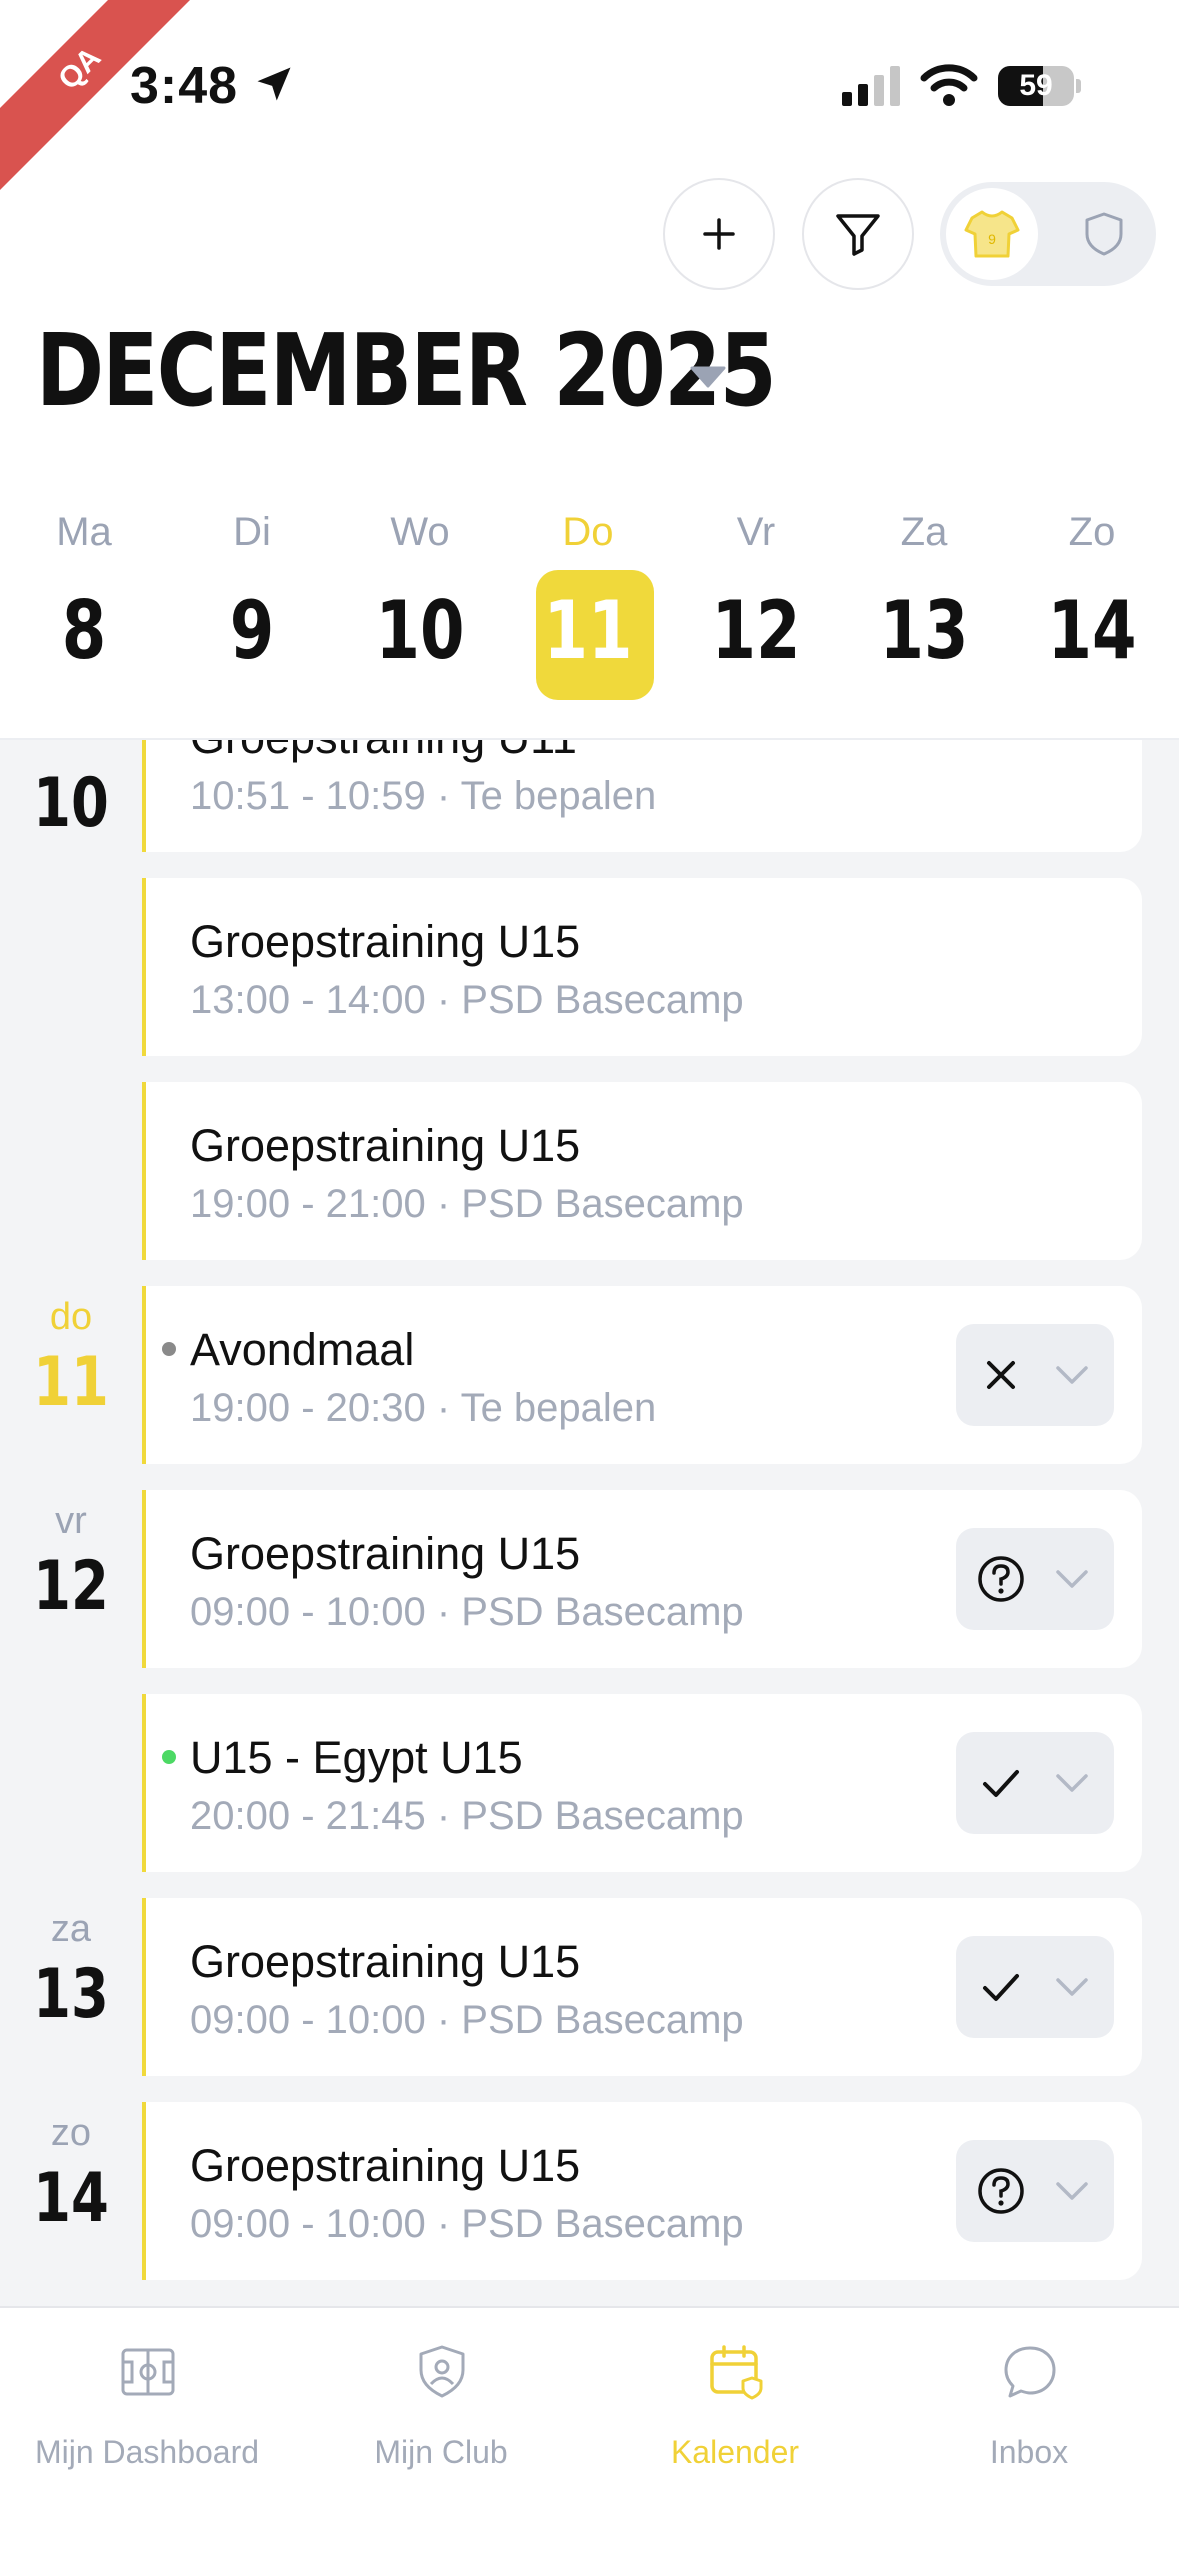 Image resolution: width=1179 pixels, height=2556 pixels. What do you see at coordinates (147, 2408) in the screenshot?
I see `tab-dashboard: Mijn Dashboard` at bounding box center [147, 2408].